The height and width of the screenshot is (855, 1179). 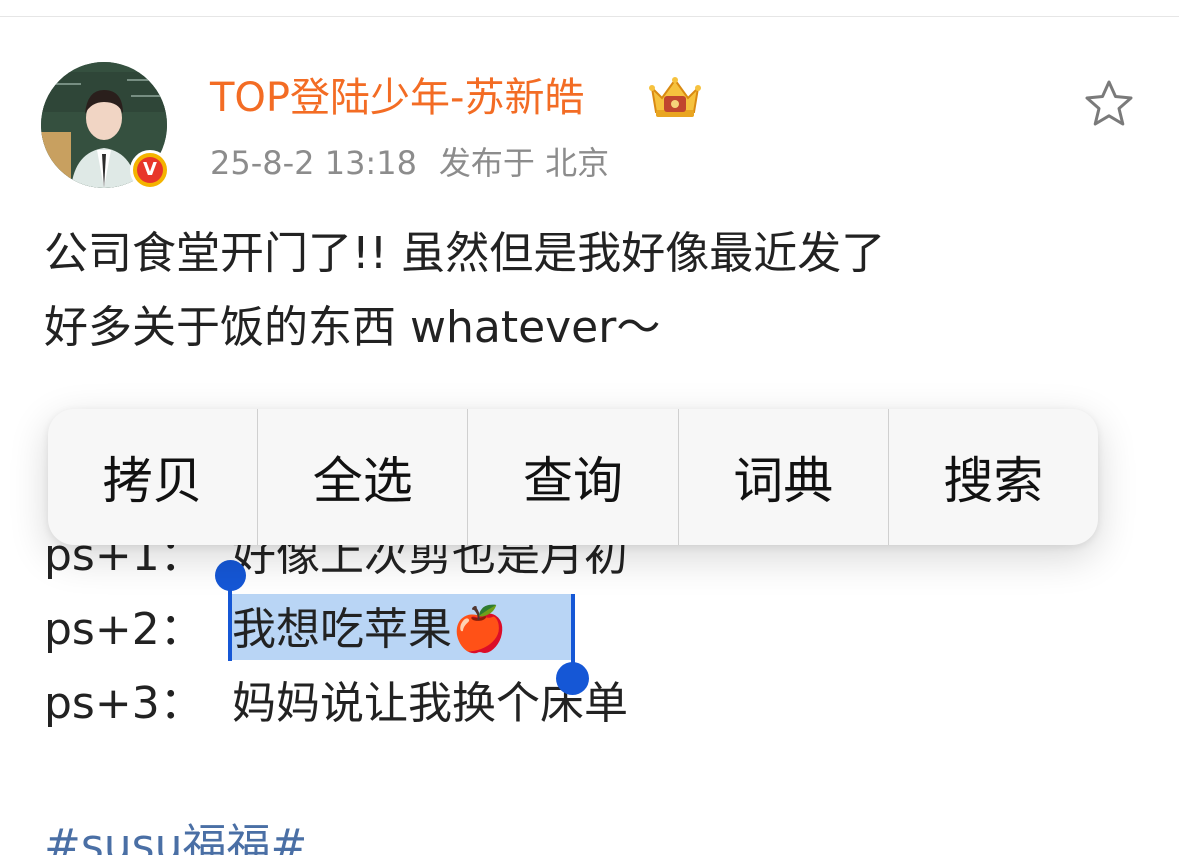 I want to click on username: TOP登陆少年-苏新皓, so click(x=397, y=98).